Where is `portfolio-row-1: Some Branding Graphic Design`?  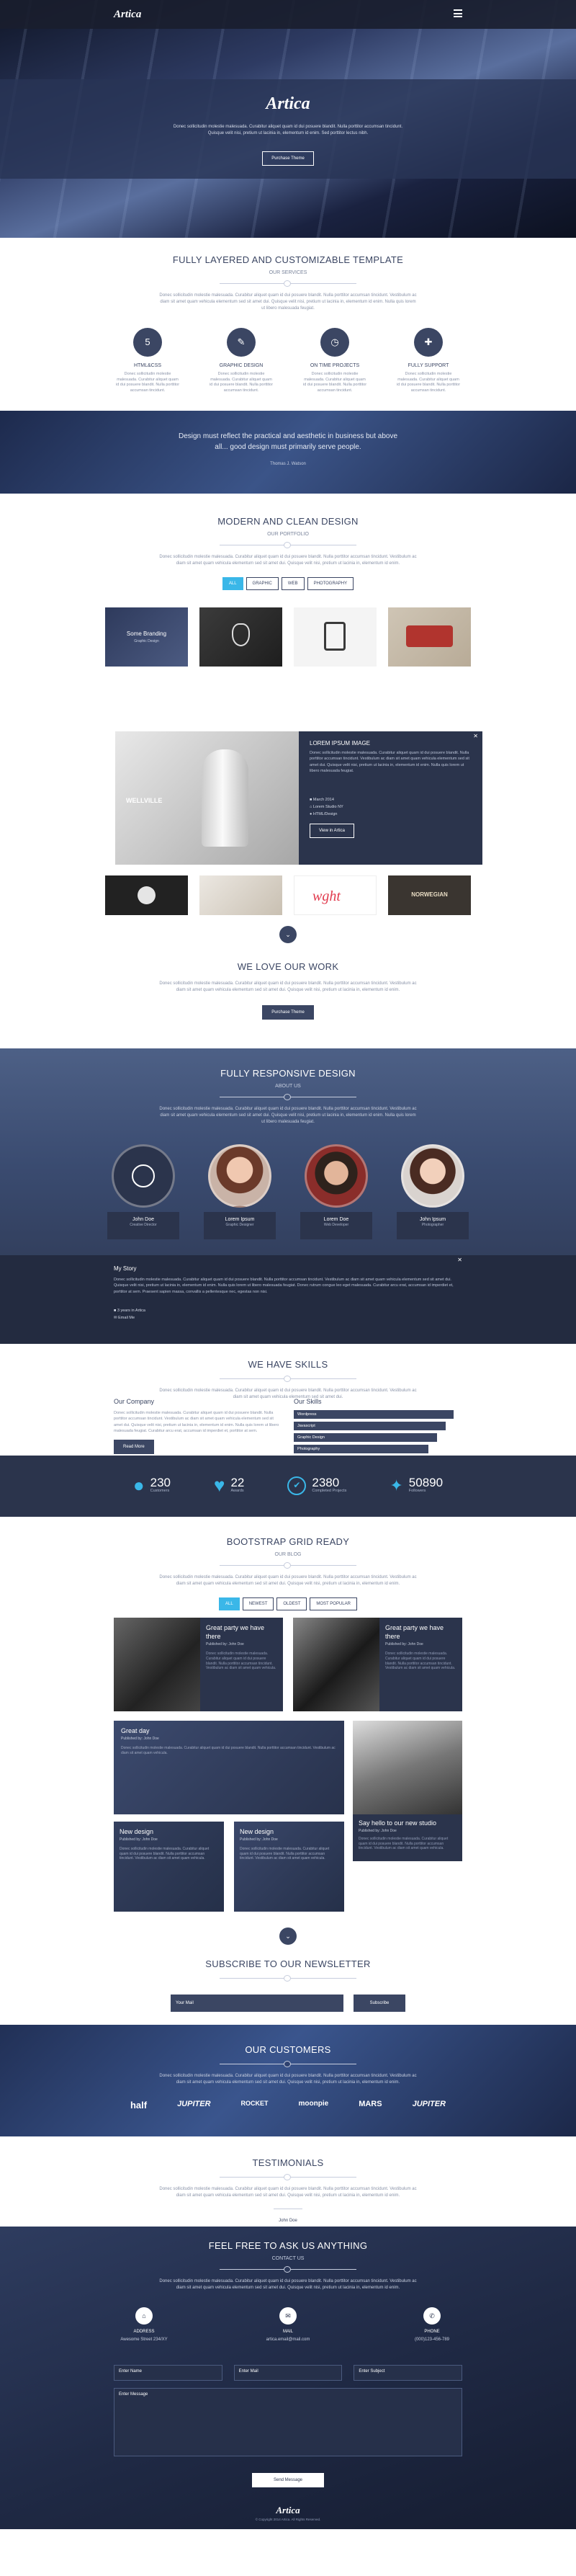
portfolio-row-1: Some Branding Graphic Design is located at coordinates (288, 637).